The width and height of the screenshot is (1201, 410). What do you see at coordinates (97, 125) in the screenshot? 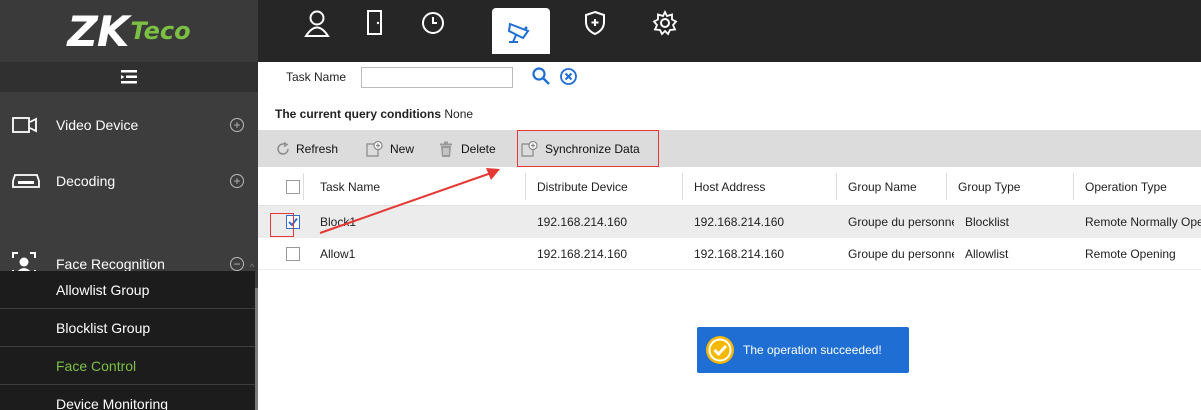
I see `sidebar-group-label: Video Device` at bounding box center [97, 125].